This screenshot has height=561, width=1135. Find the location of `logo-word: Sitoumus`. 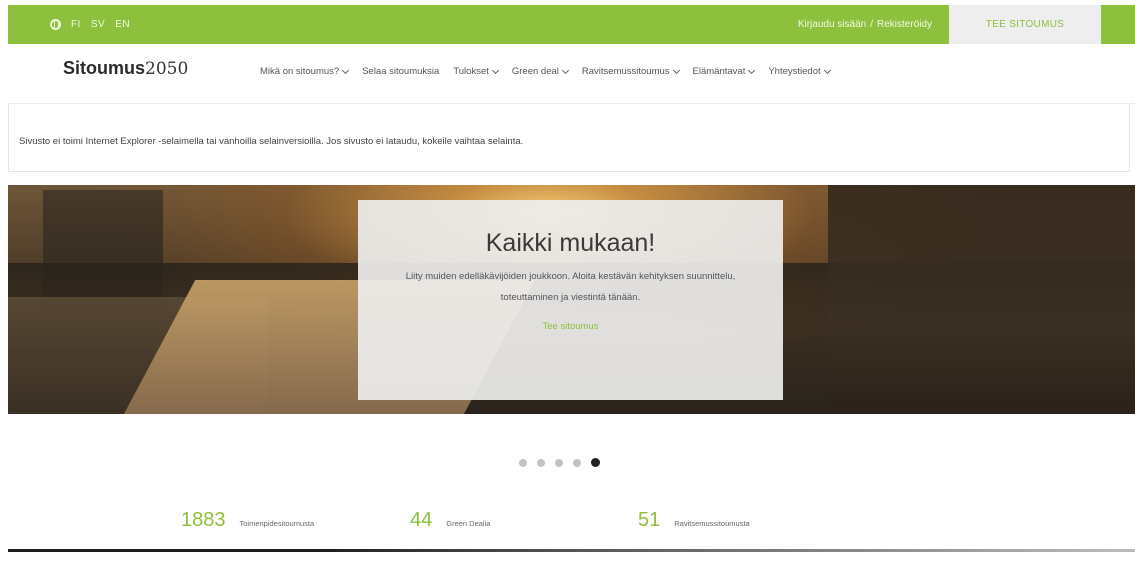

logo-word: Sitoumus is located at coordinates (104, 68).